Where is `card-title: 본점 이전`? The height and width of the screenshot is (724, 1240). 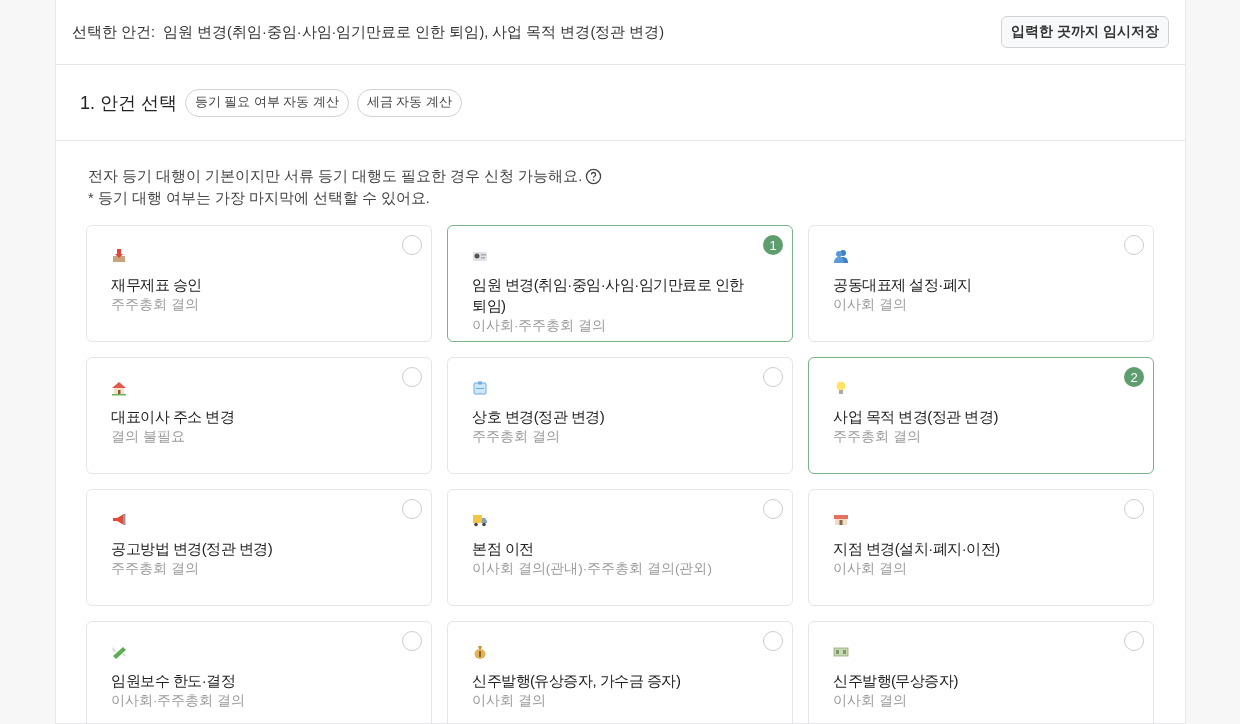 card-title: 본점 이전 is located at coordinates (503, 549).